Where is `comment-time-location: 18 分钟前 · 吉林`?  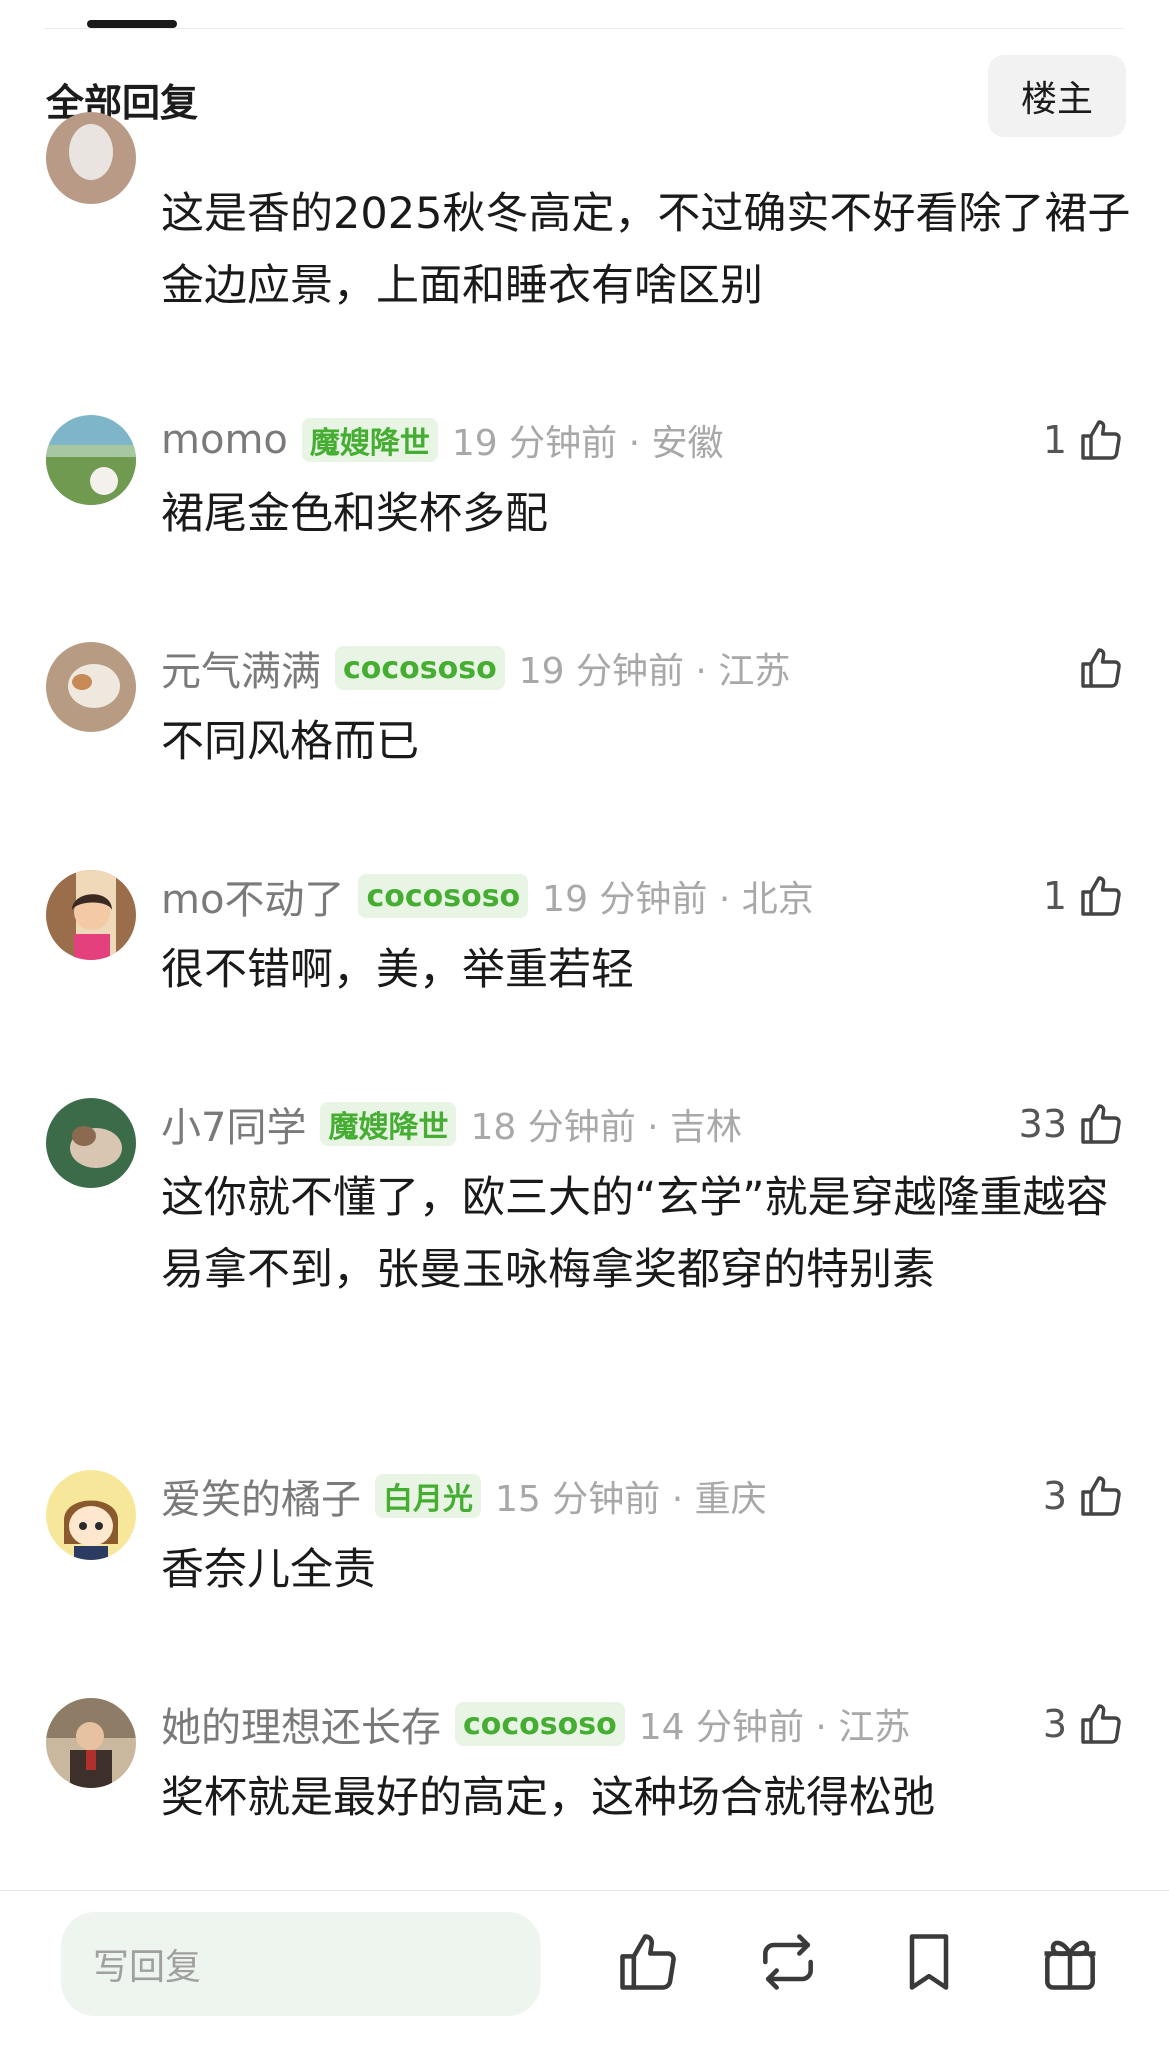 comment-time-location: 18 分钟前 · 吉林 is located at coordinates (606, 1127).